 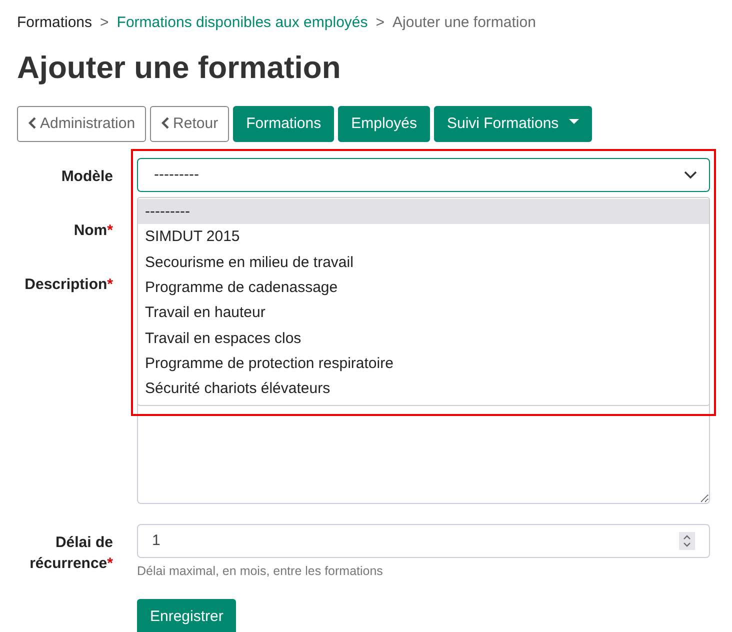 What do you see at coordinates (186, 615) in the screenshot?
I see `save-button: Enregistrer` at bounding box center [186, 615].